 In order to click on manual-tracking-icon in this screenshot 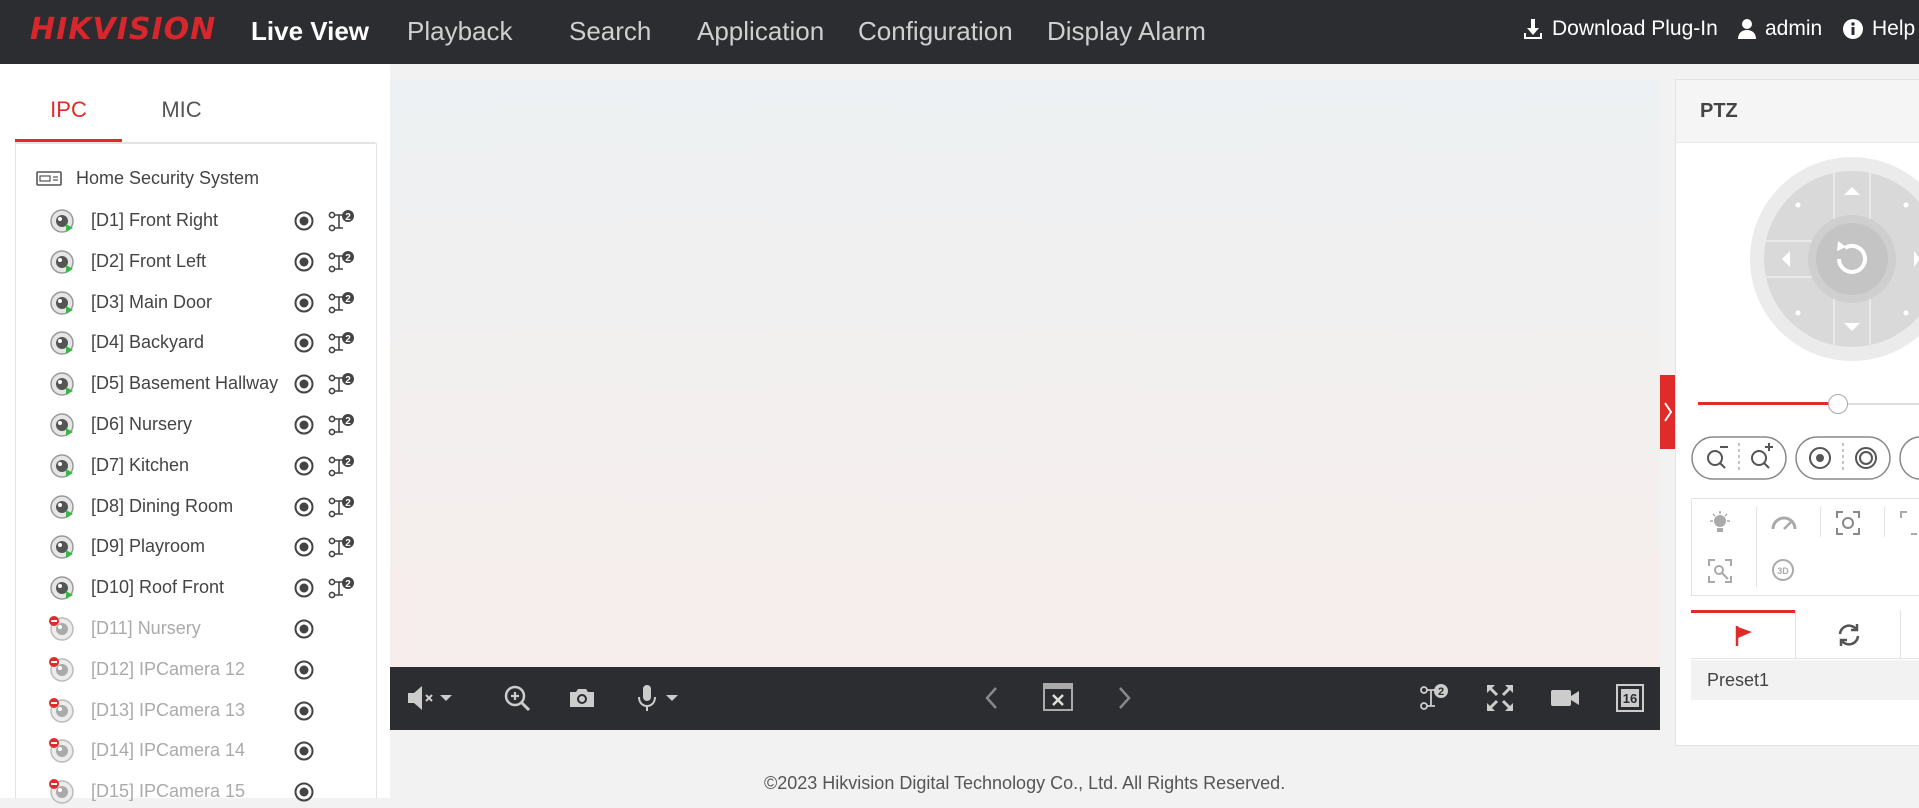, I will do `click(1720, 571)`.